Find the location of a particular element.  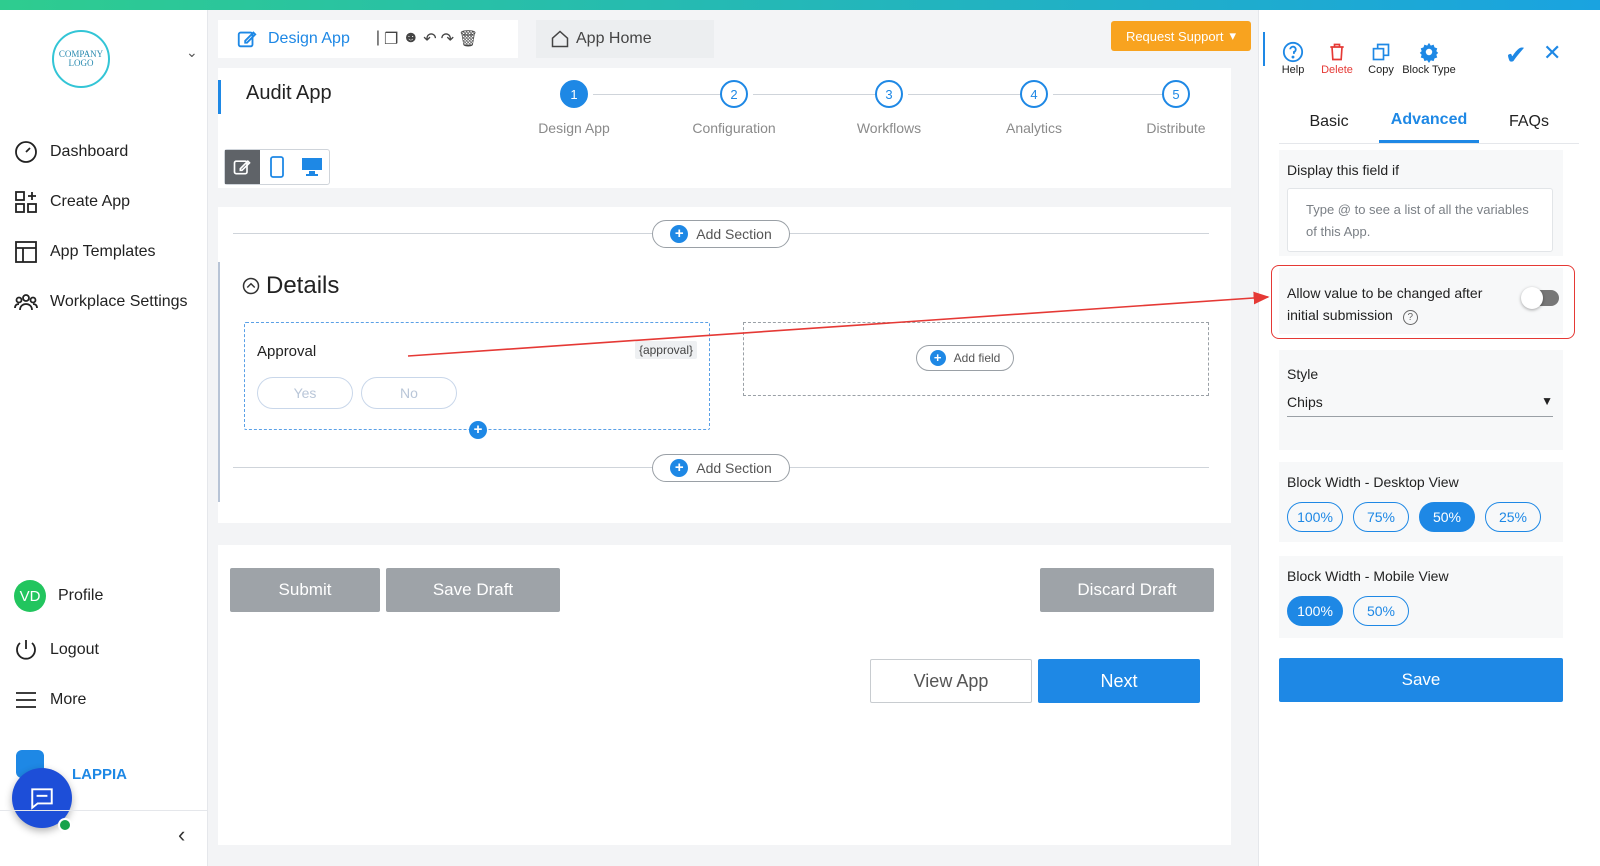

redo-icon: ↷ is located at coordinates (447, 39).